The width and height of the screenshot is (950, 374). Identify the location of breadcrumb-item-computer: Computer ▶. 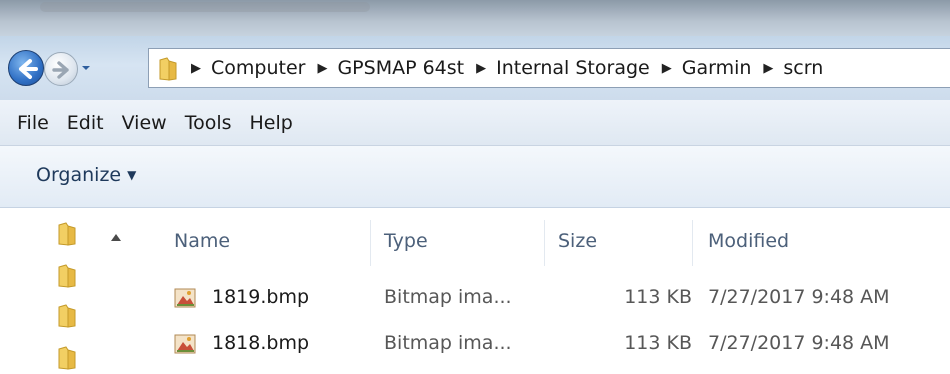
(274, 68).